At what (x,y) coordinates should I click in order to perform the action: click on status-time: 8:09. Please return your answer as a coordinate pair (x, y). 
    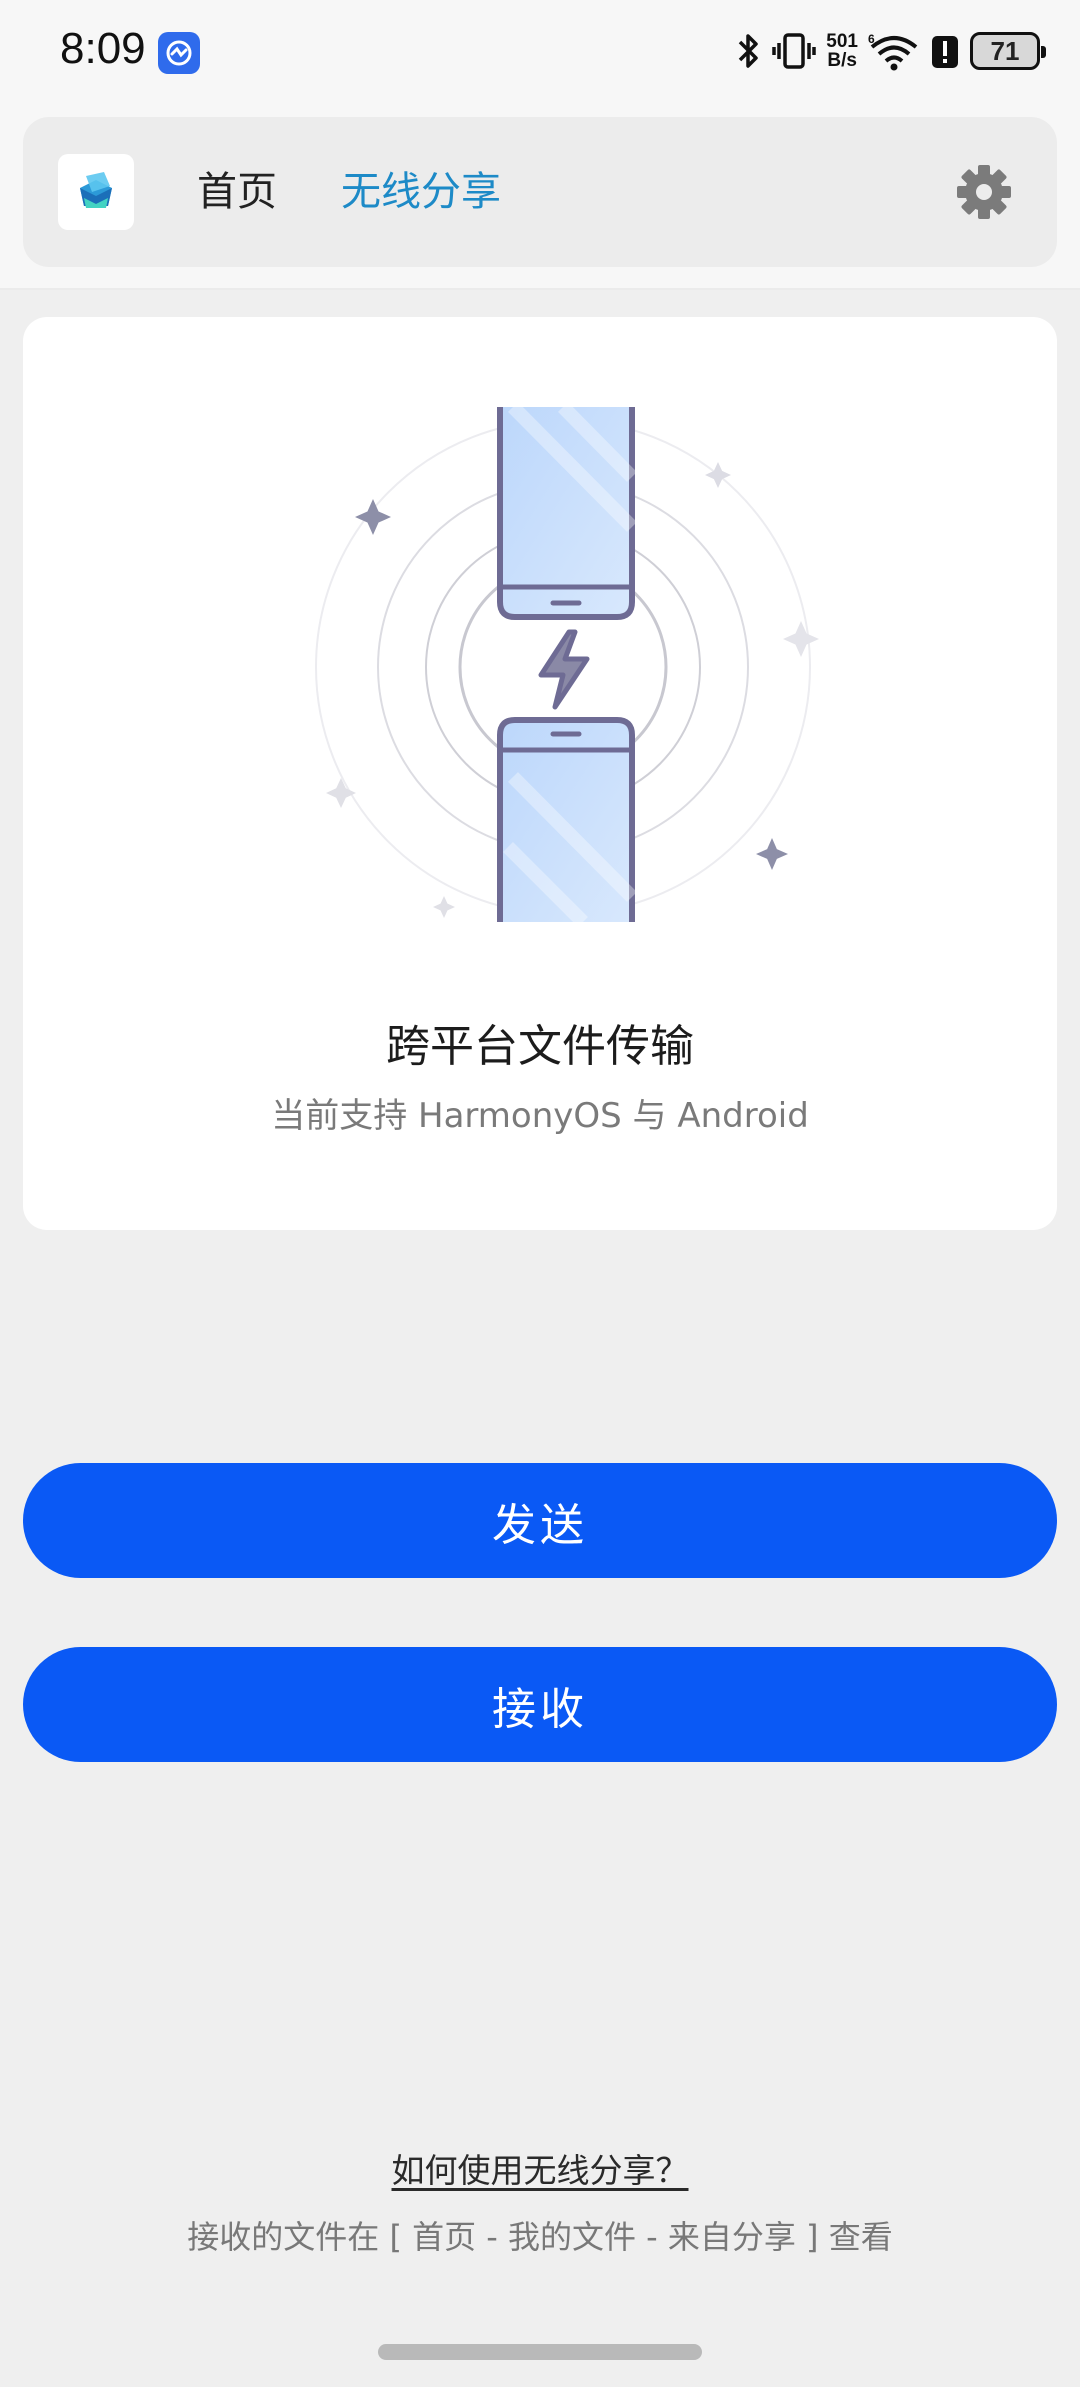
    Looking at the image, I should click on (103, 48).